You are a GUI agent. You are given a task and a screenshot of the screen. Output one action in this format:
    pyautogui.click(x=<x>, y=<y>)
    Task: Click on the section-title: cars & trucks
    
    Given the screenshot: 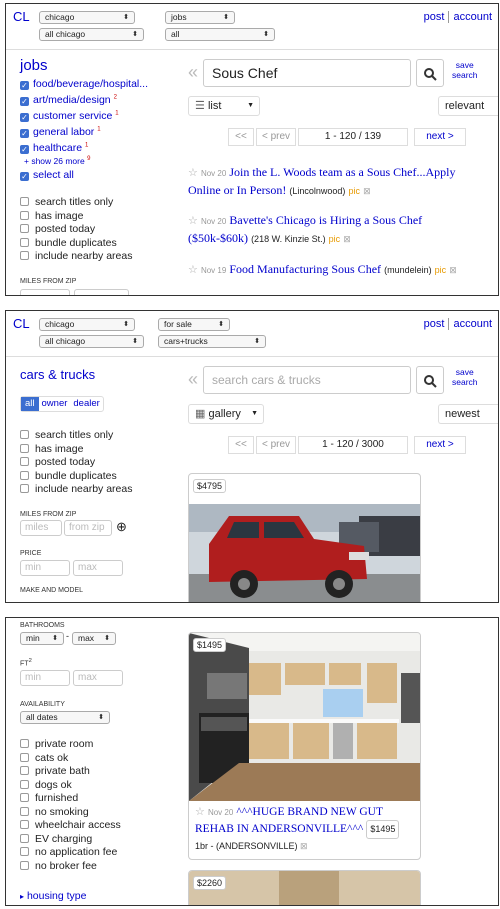 What is the action you would take?
    pyautogui.click(x=57, y=374)
    